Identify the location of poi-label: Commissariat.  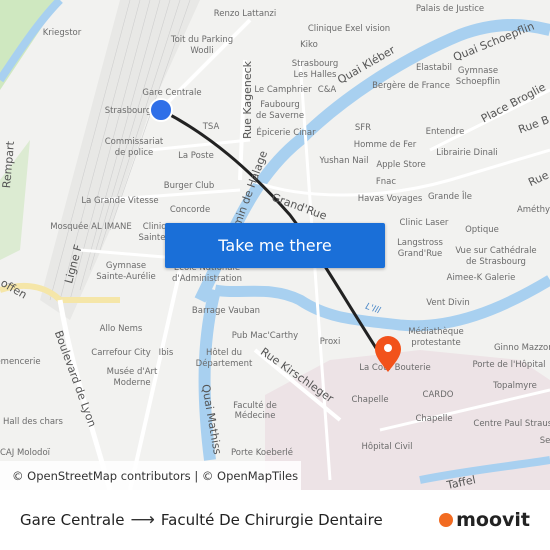
(134, 142).